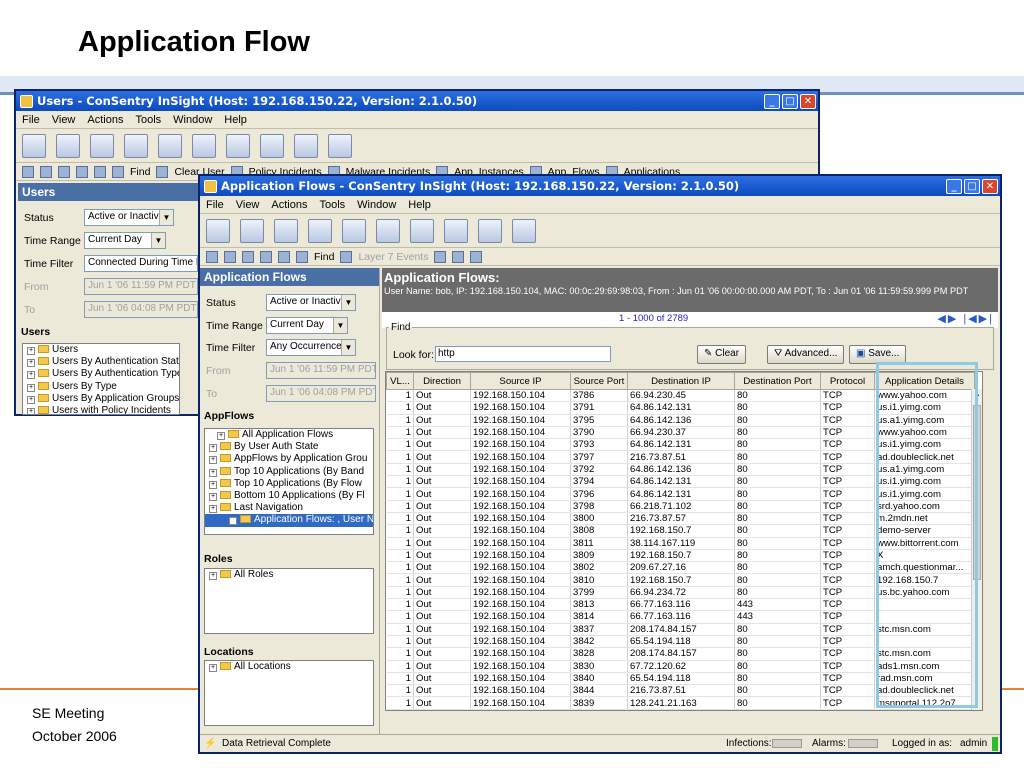 Image resolution: width=1024 pixels, height=768 pixels. Describe the element at coordinates (321, 393) in the screenshot. I see `to-field: Jun 1 '06 04:08 PM PDT` at that location.